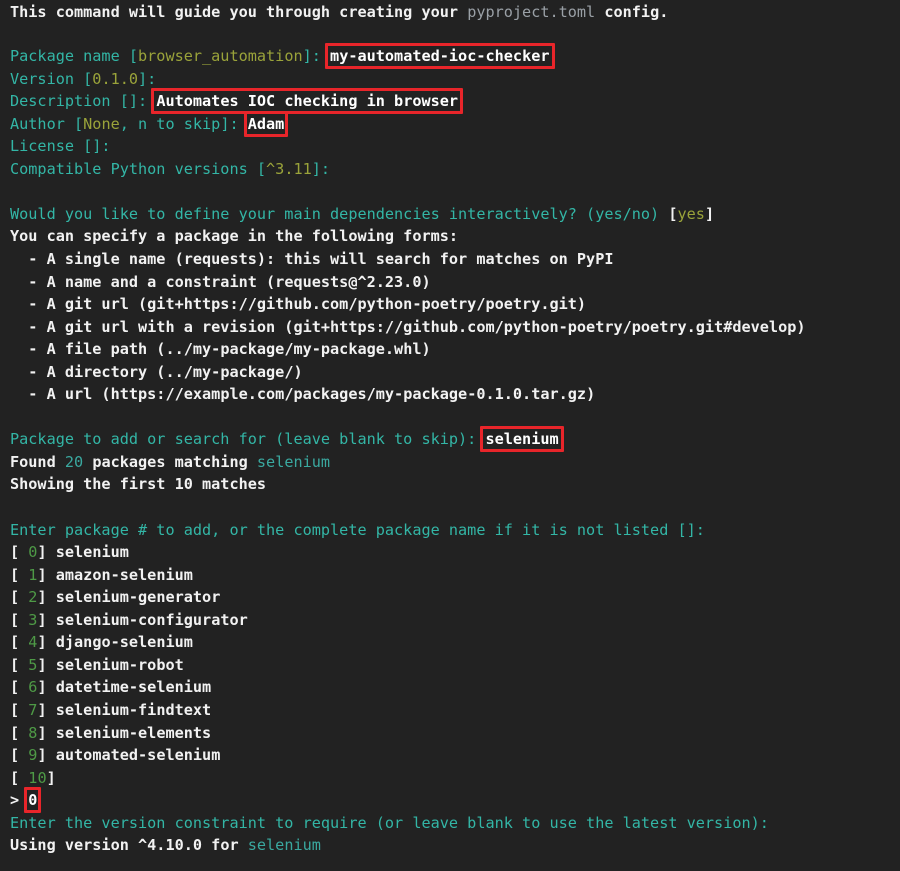 Image resolution: width=900 pixels, height=871 pixels. What do you see at coordinates (119, 664) in the screenshot?
I see `package-name: selenium-robot` at bounding box center [119, 664].